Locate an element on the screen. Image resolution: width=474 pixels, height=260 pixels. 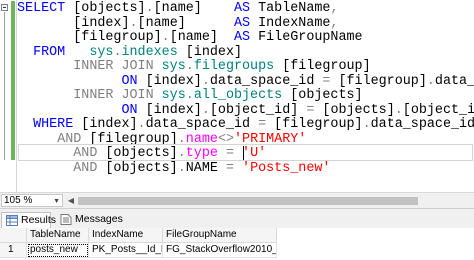
tab-results-label: Results is located at coordinates (39, 220).